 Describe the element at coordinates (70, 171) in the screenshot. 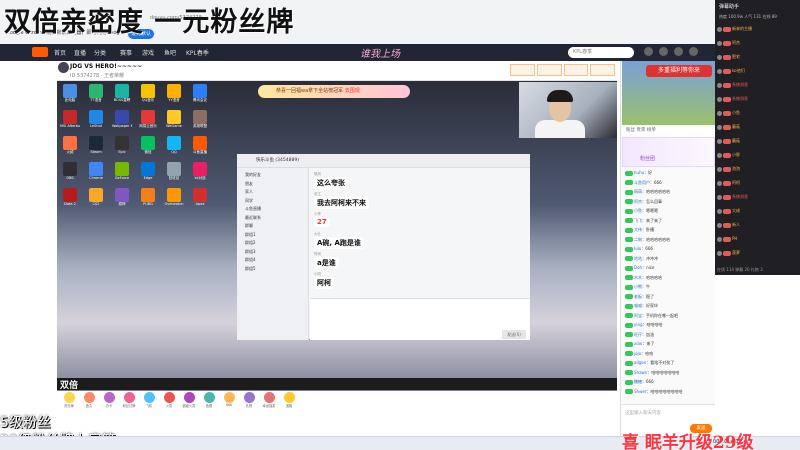

I see `desktop-icon: OBS` at that location.